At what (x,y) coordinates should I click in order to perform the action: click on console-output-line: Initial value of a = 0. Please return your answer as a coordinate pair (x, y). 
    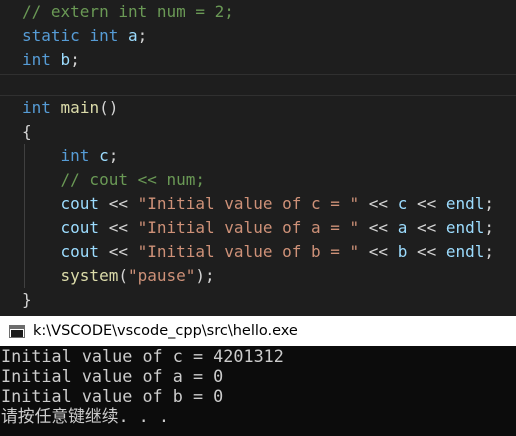
    Looking at the image, I should click on (112, 376).